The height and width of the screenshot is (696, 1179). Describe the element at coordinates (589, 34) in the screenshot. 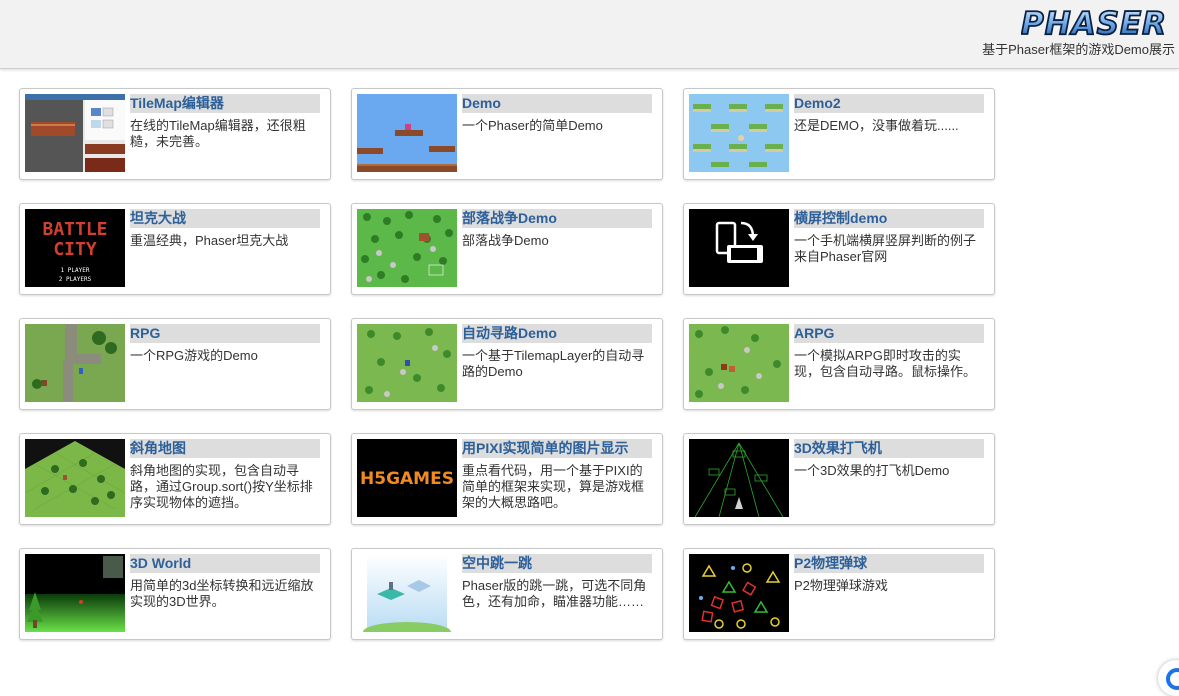

I see `page-header: PHASER 基于Phaser框架的游戏Demo展示` at that location.